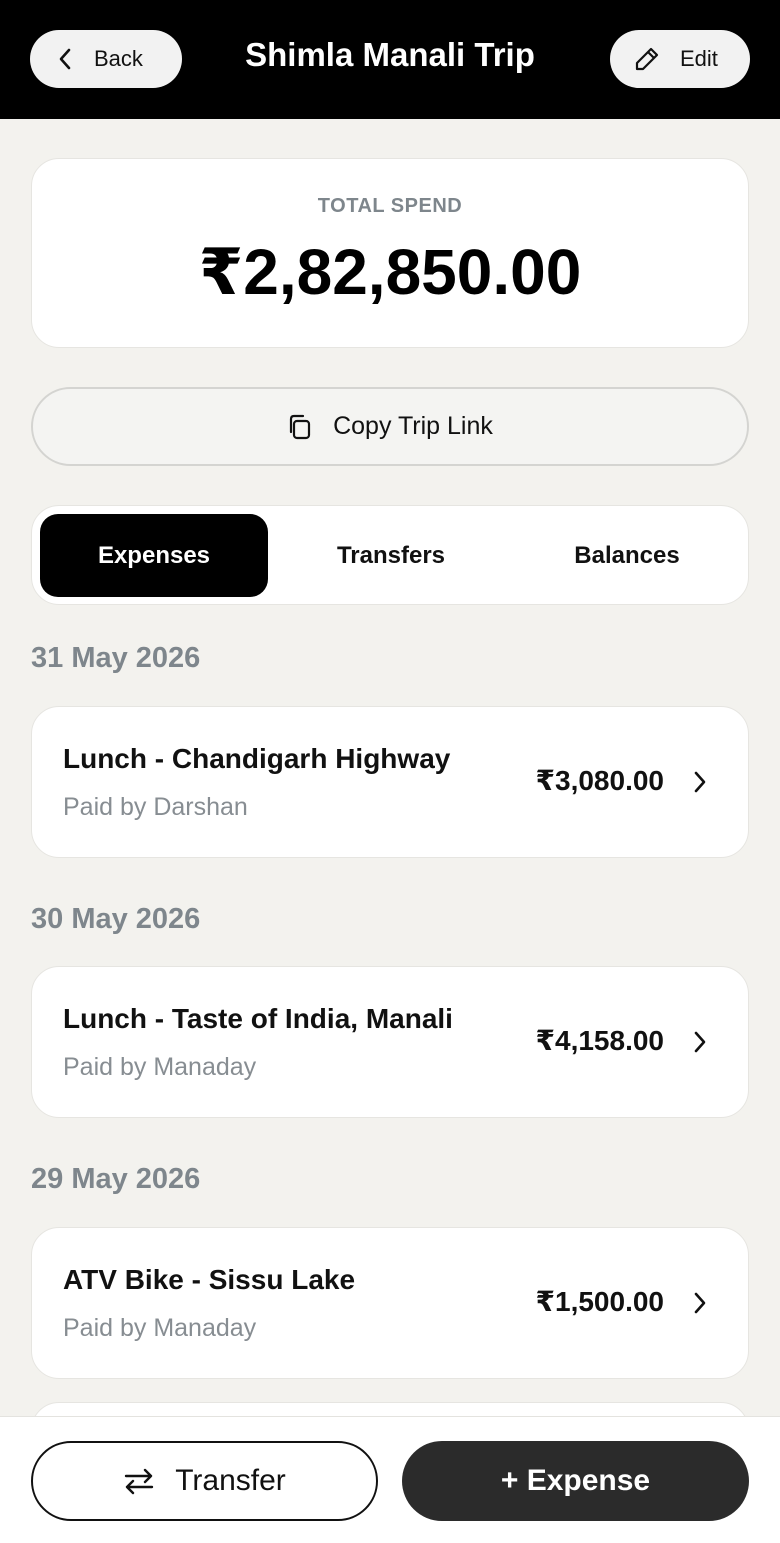 The height and width of the screenshot is (1543, 780). Describe the element at coordinates (575, 1481) in the screenshot. I see `add-expense-button: + Expense` at that location.